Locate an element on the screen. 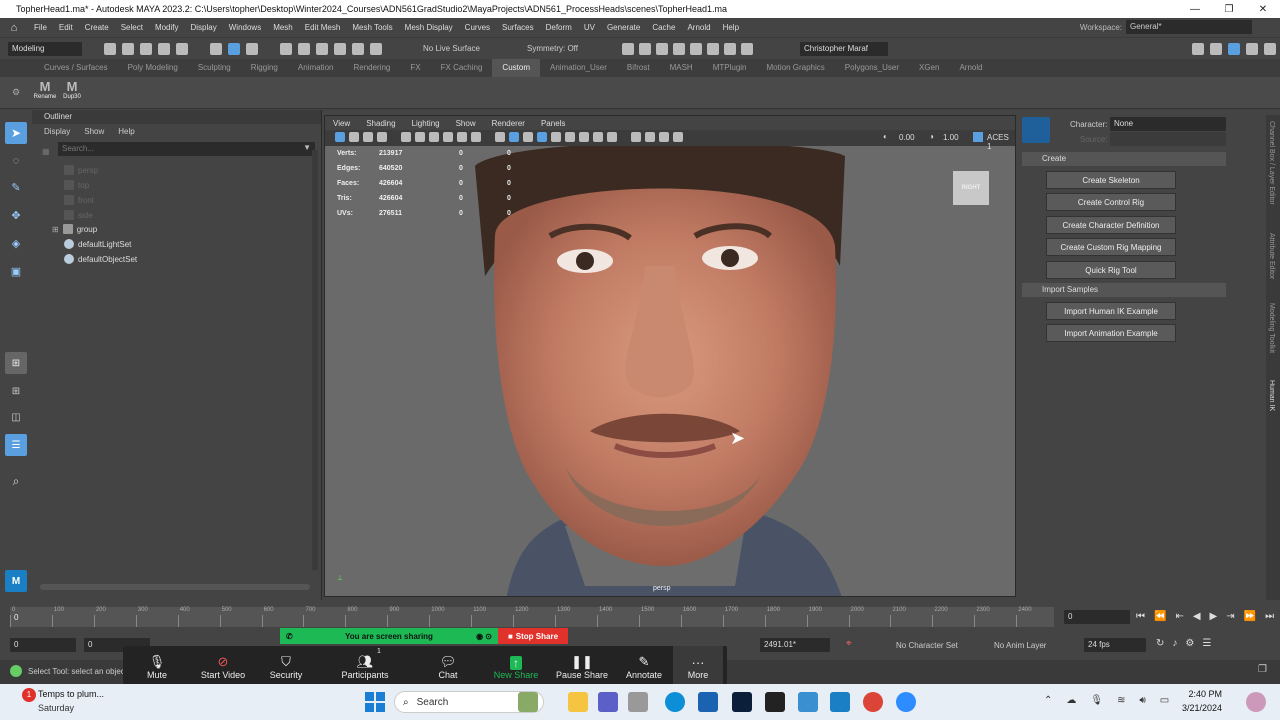  start-video-button: ⊘ Start Video is located at coordinates (223, 665).